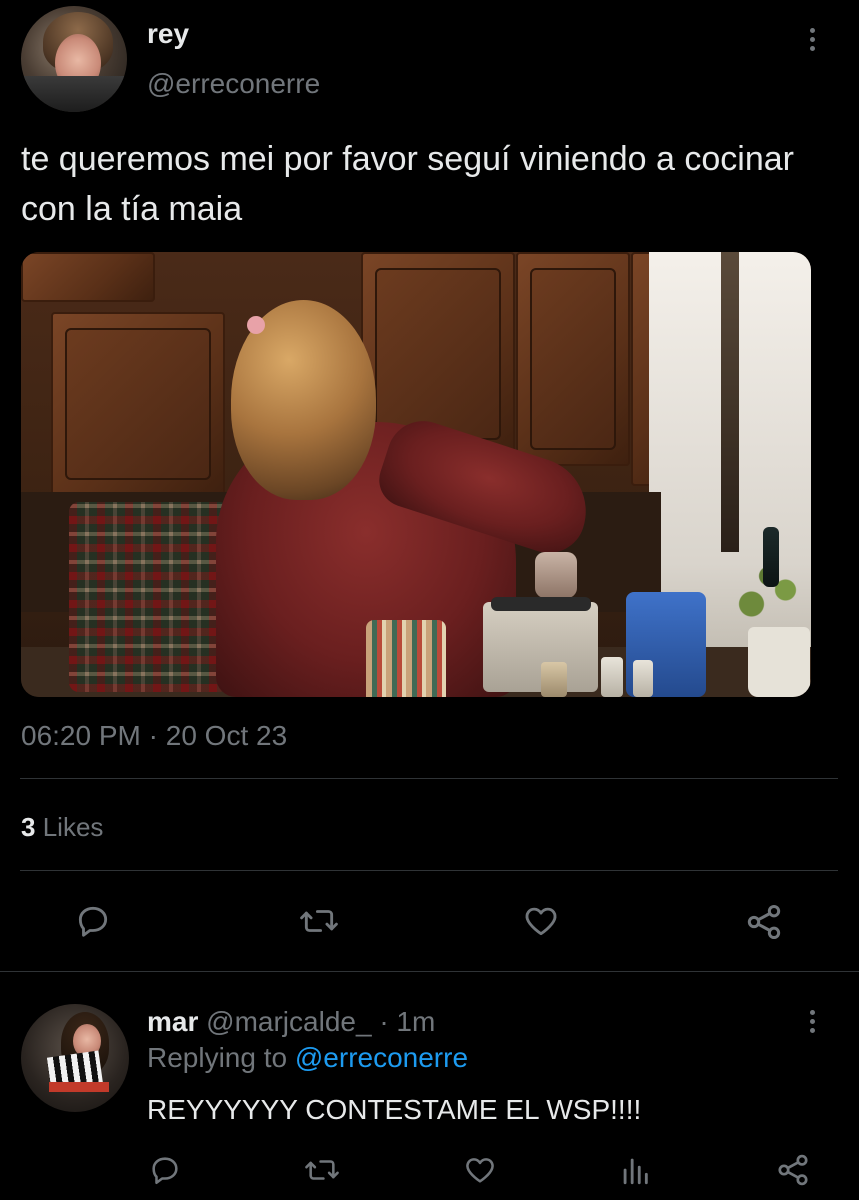 This screenshot has width=859, height=1200. What do you see at coordinates (793, 1170) in the screenshot?
I see `reply-share-icon` at bounding box center [793, 1170].